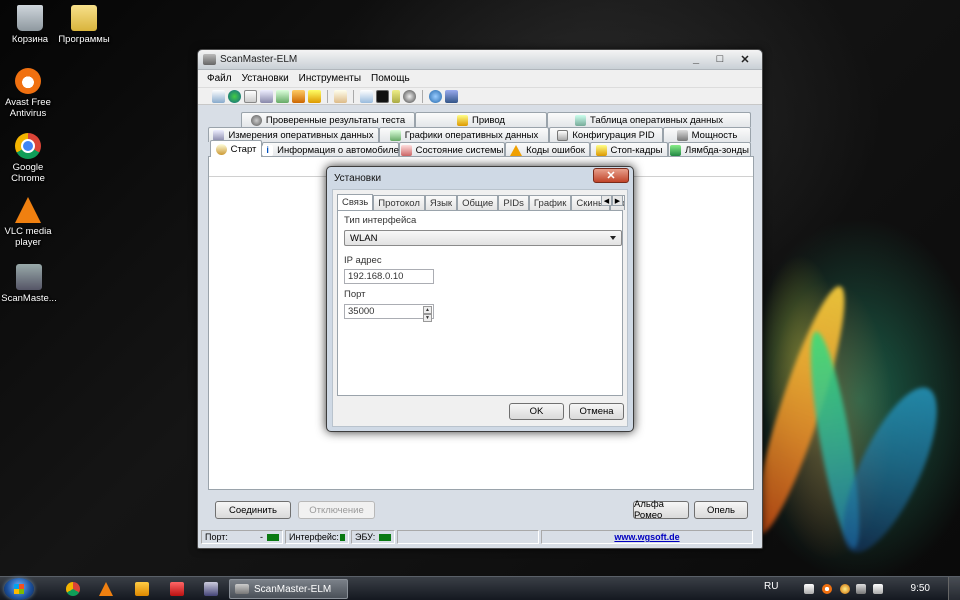 The height and width of the screenshot is (600, 960). What do you see at coordinates (265, 78) in the screenshot?
I see `menu-settings: Установки` at bounding box center [265, 78].